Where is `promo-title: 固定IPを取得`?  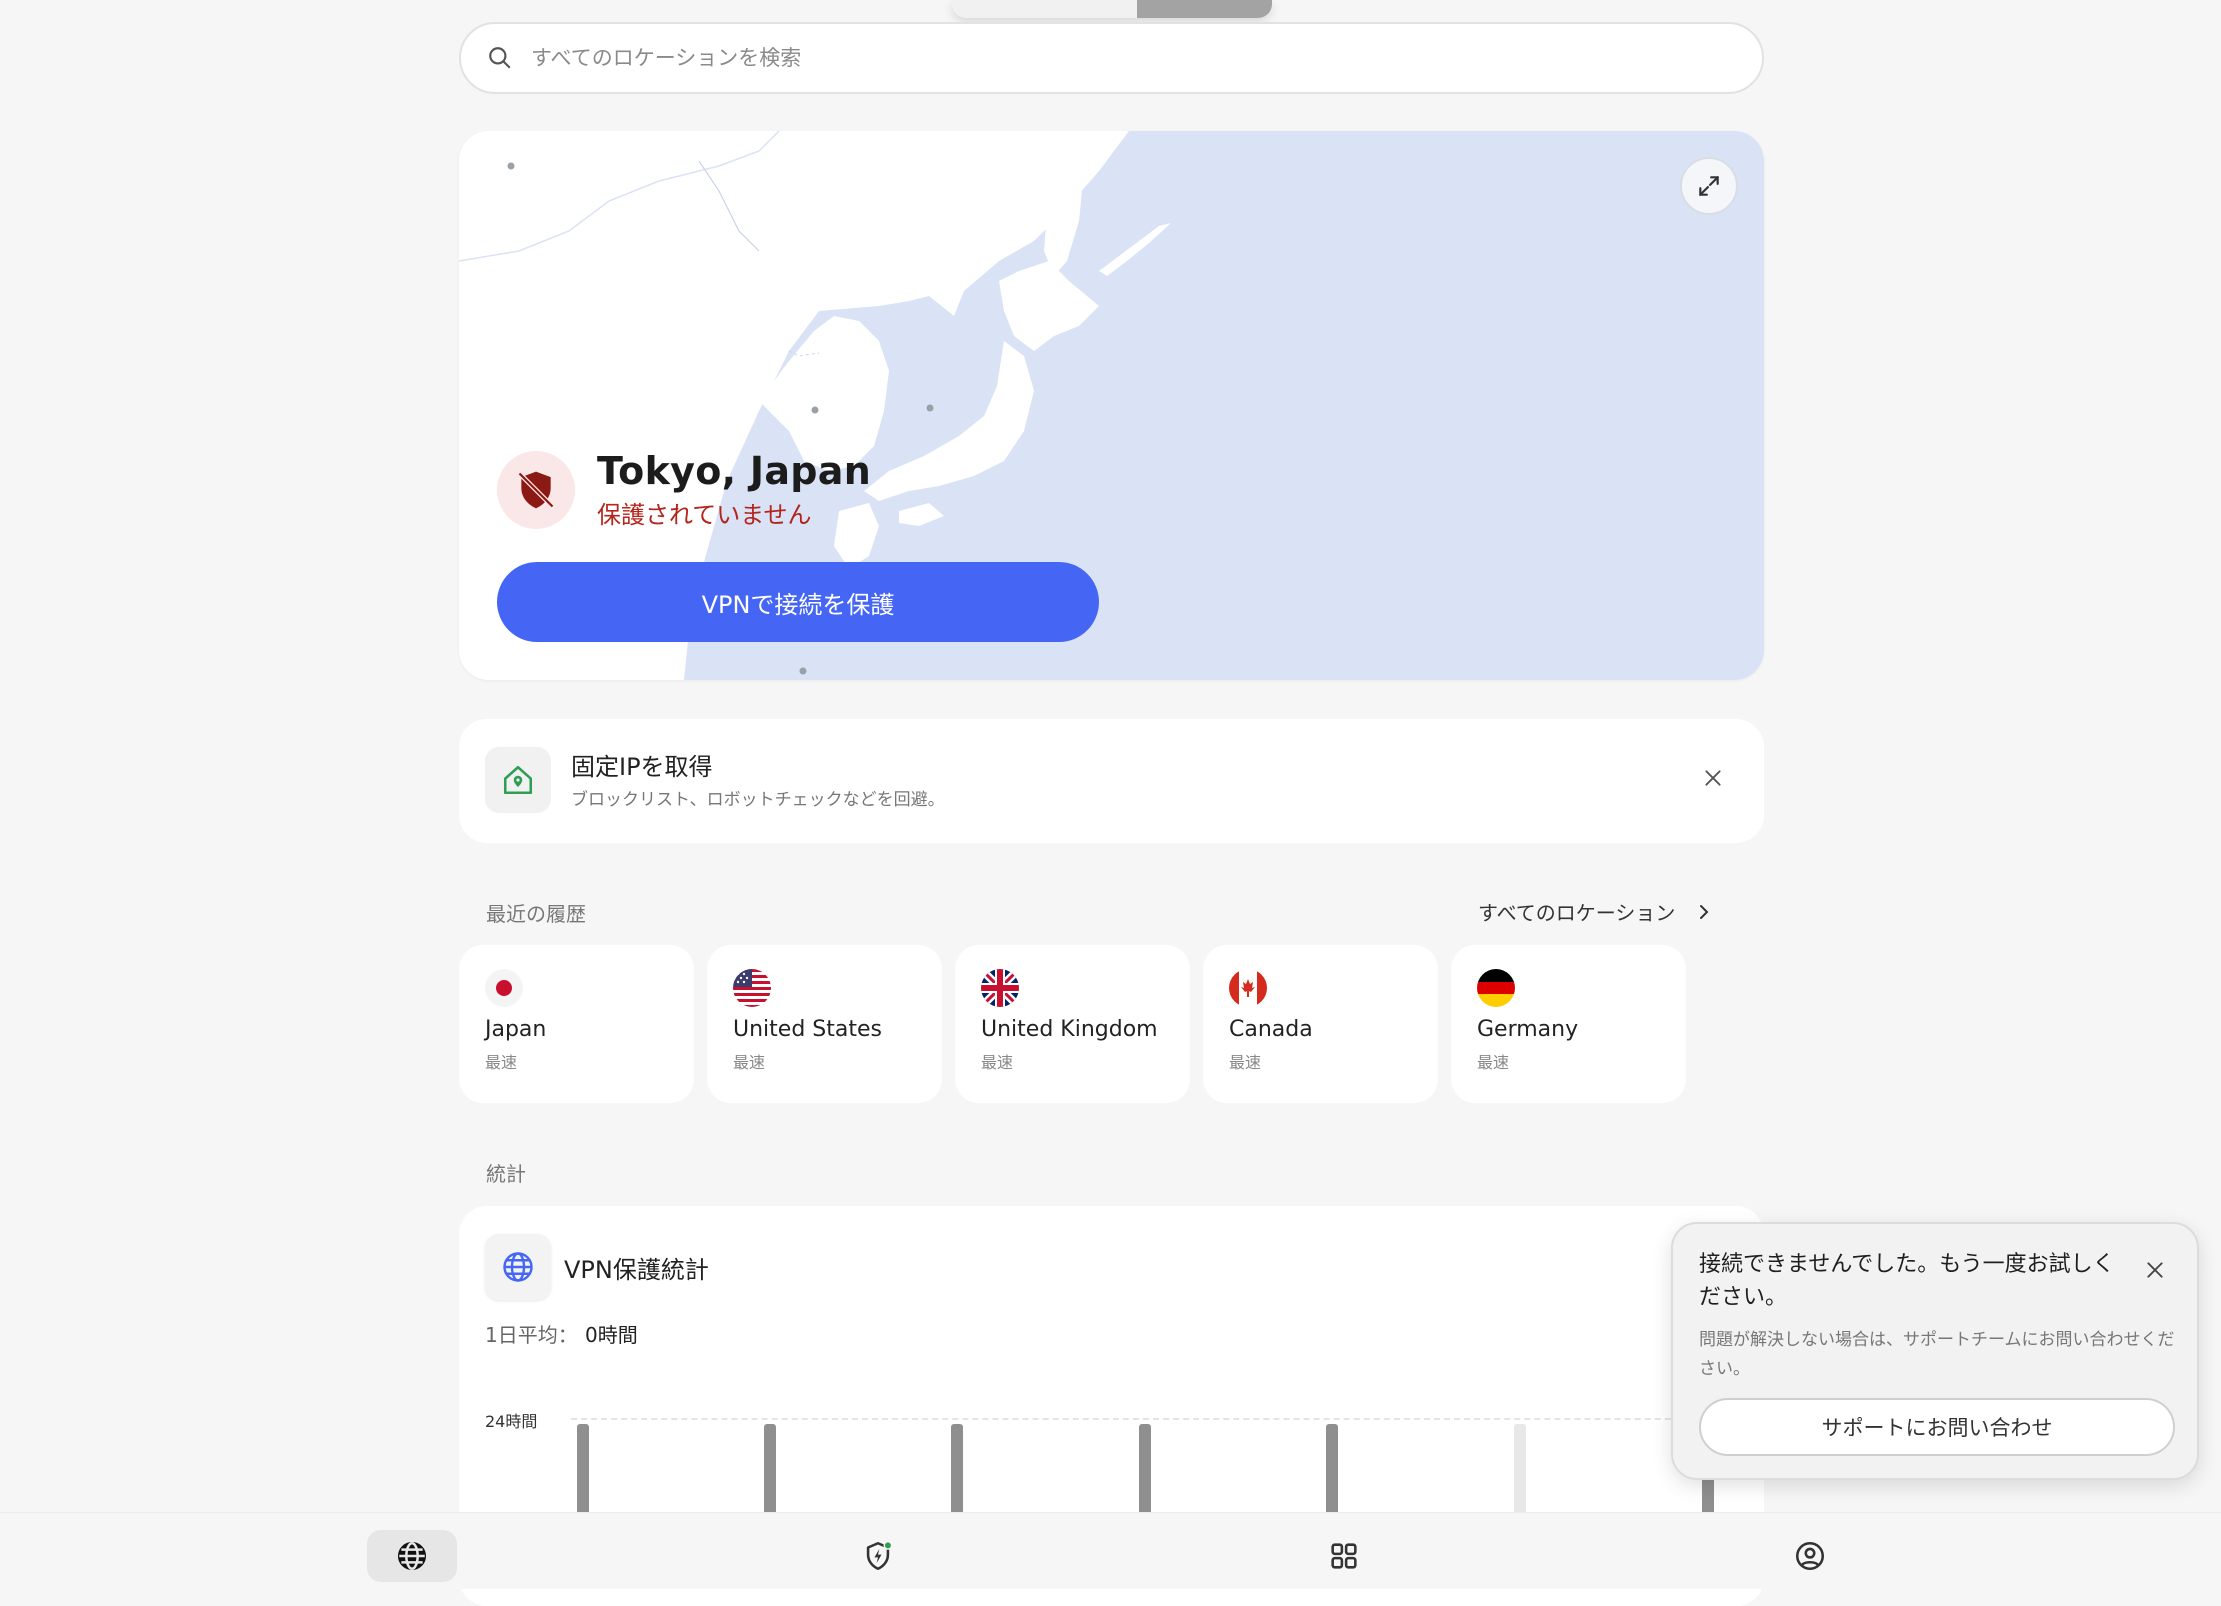
promo-title: 固定IPを取得 is located at coordinates (642, 767).